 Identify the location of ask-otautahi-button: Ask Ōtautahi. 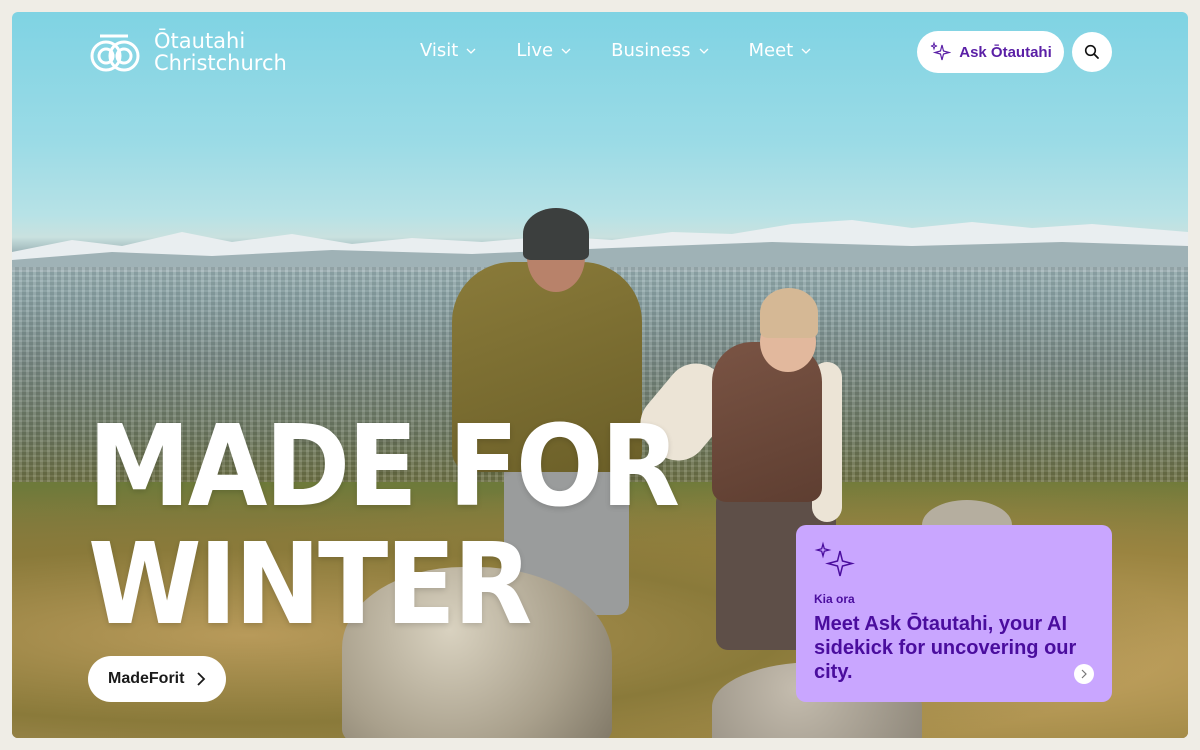
(990, 52).